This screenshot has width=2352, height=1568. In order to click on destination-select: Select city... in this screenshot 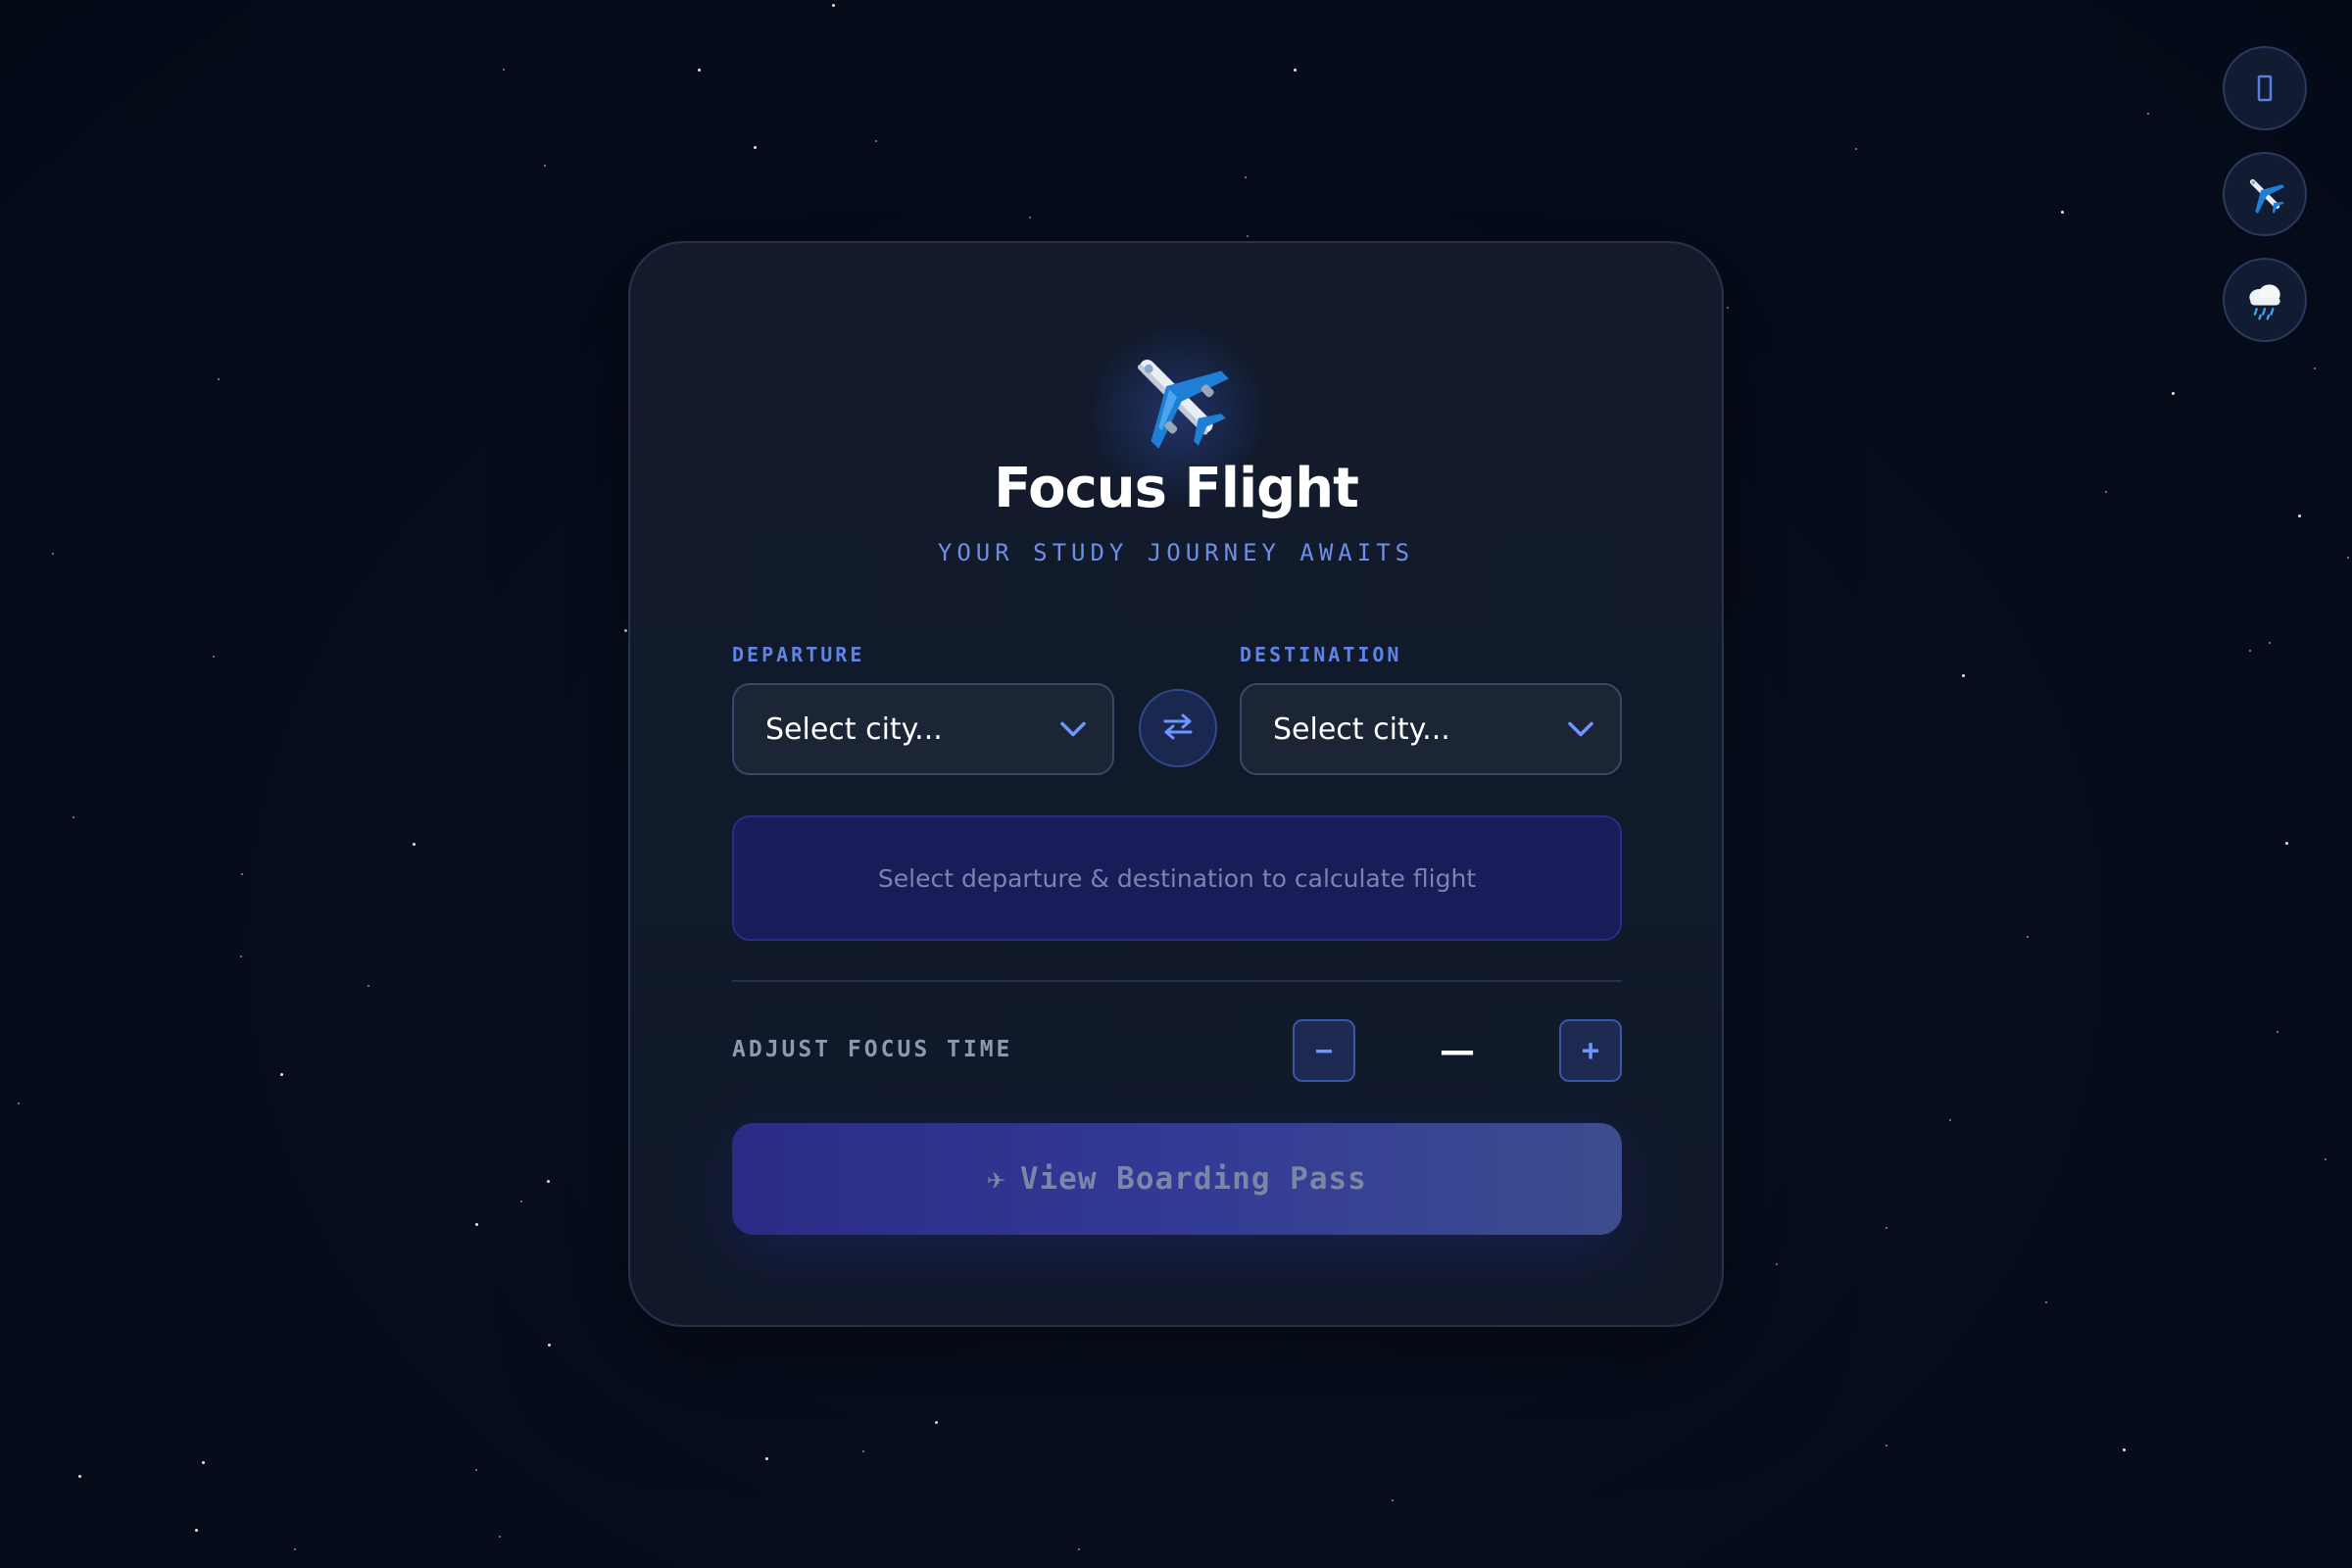, I will do `click(1431, 729)`.